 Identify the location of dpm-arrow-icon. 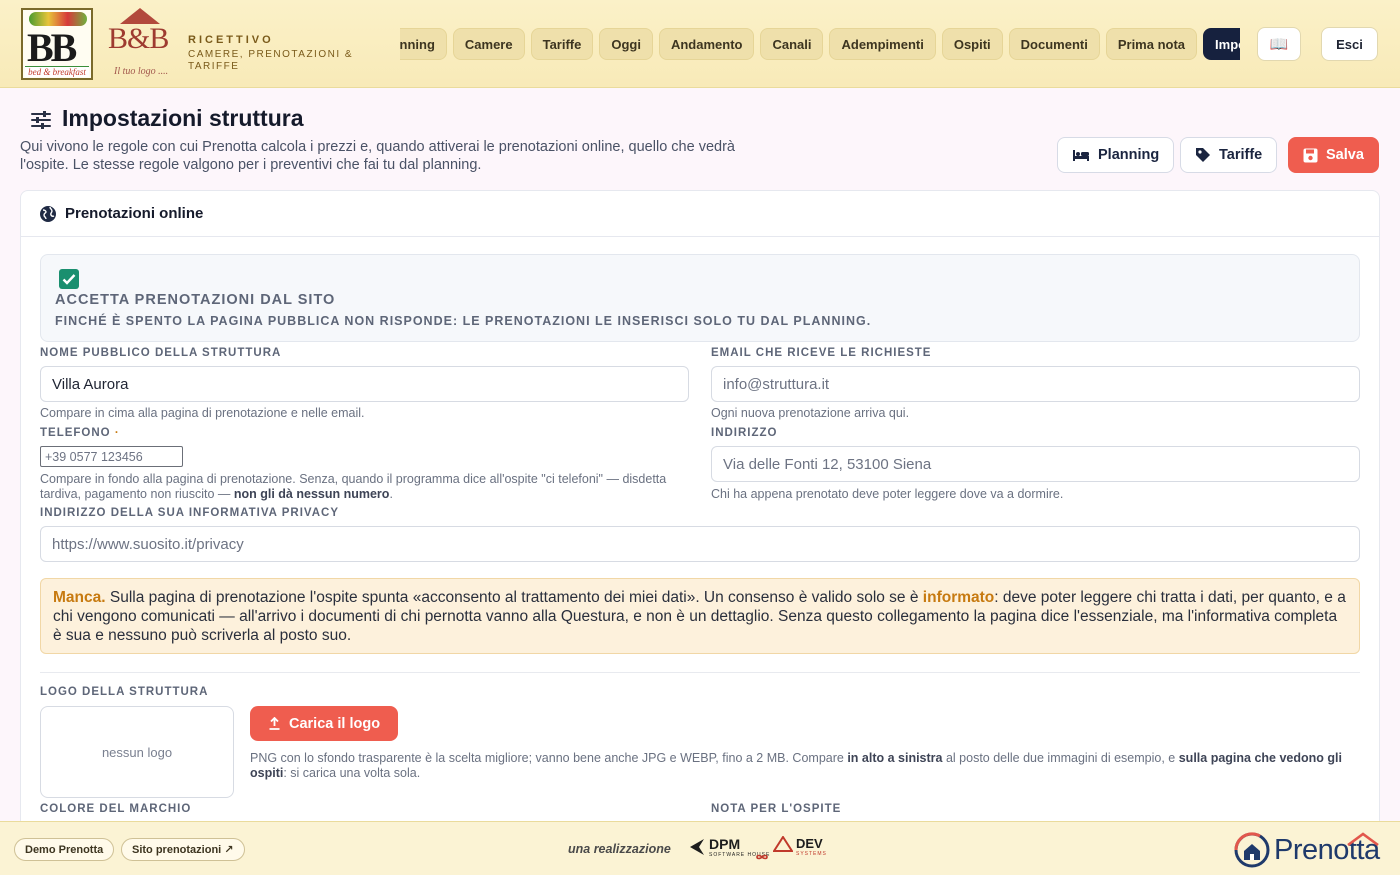
(697, 847).